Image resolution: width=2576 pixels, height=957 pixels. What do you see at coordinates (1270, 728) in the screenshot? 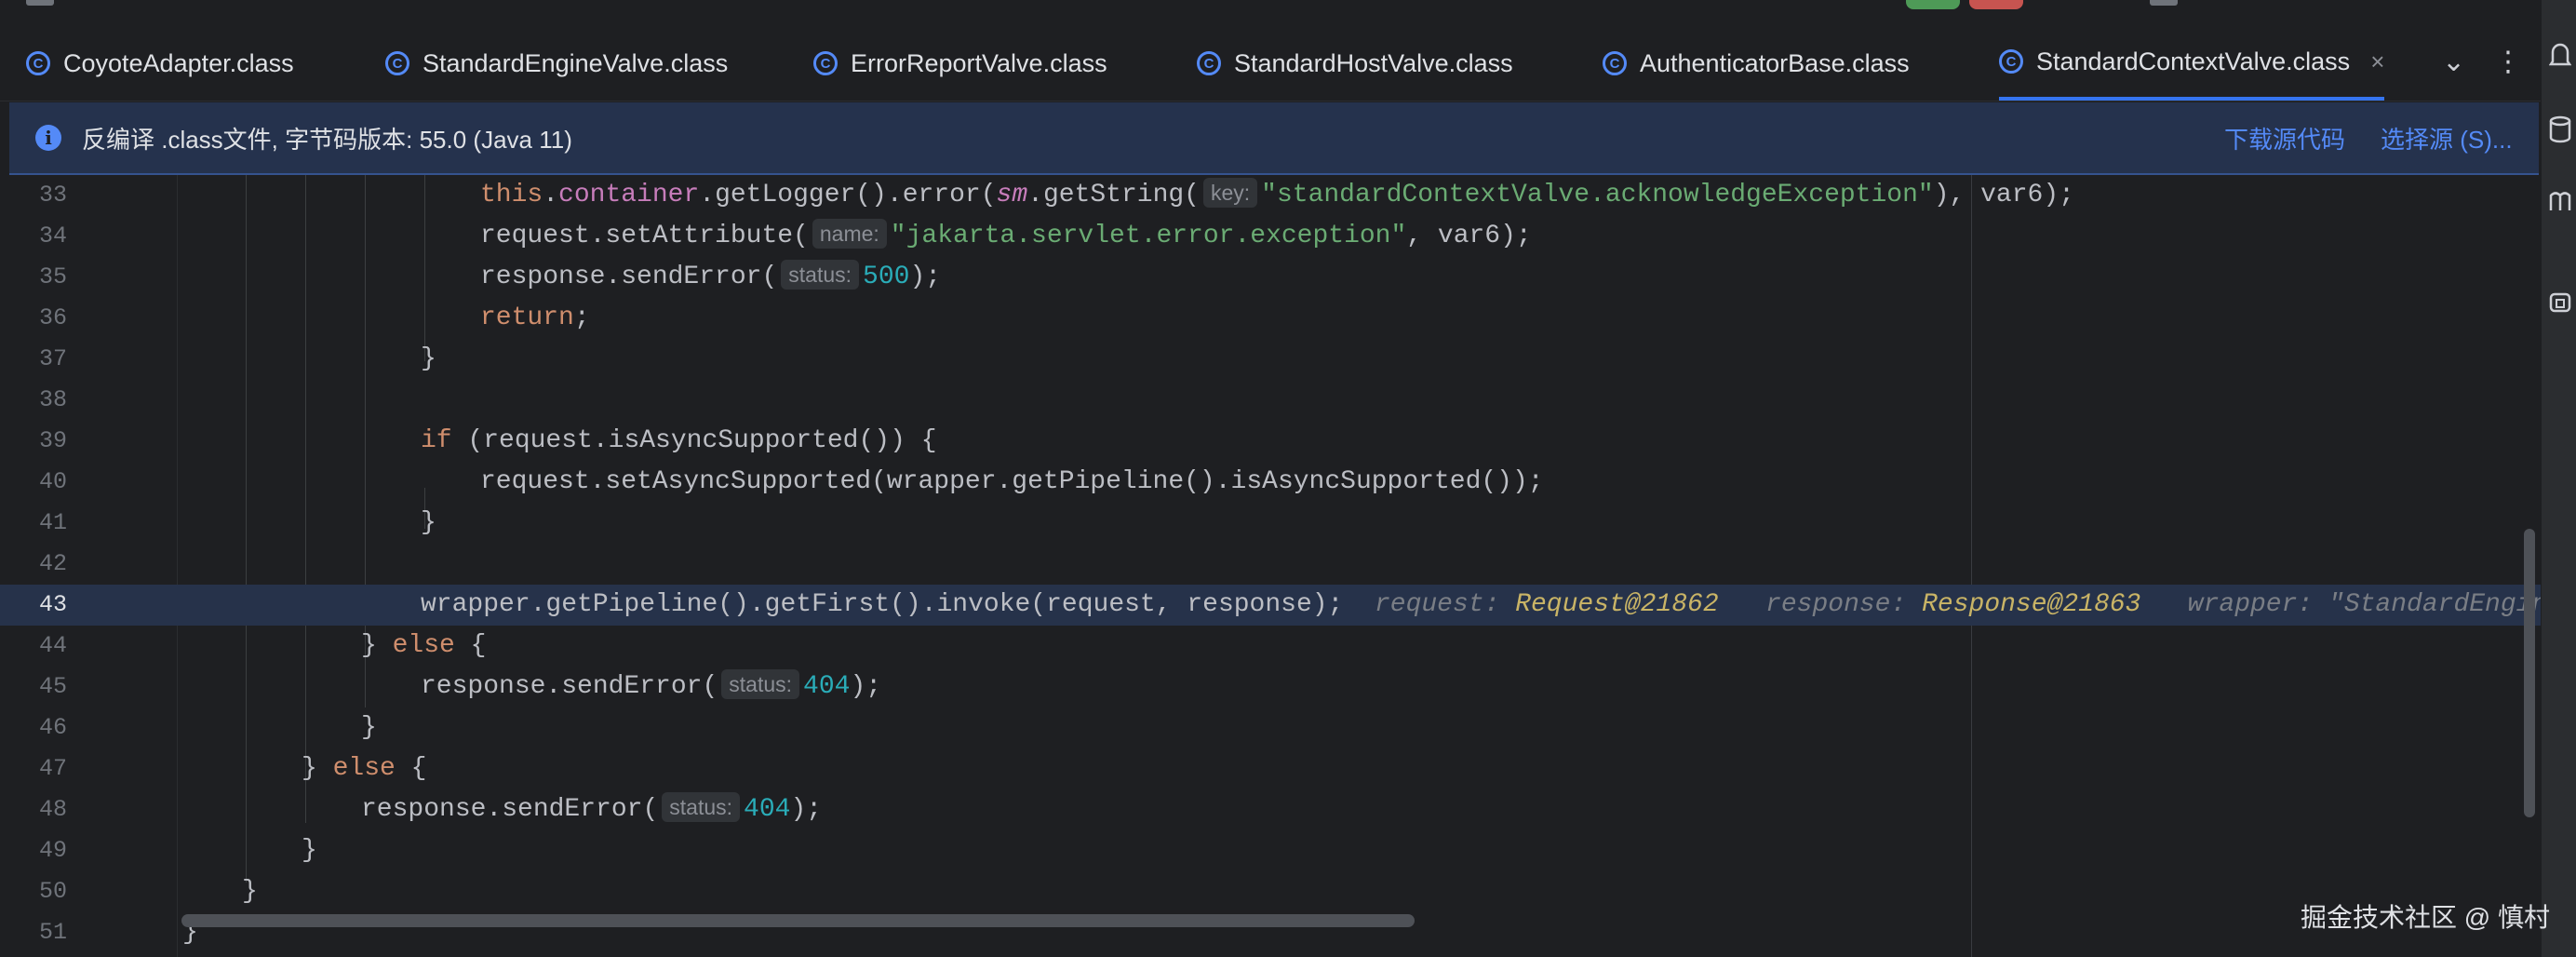
I see `code-line: 46 }` at bounding box center [1270, 728].